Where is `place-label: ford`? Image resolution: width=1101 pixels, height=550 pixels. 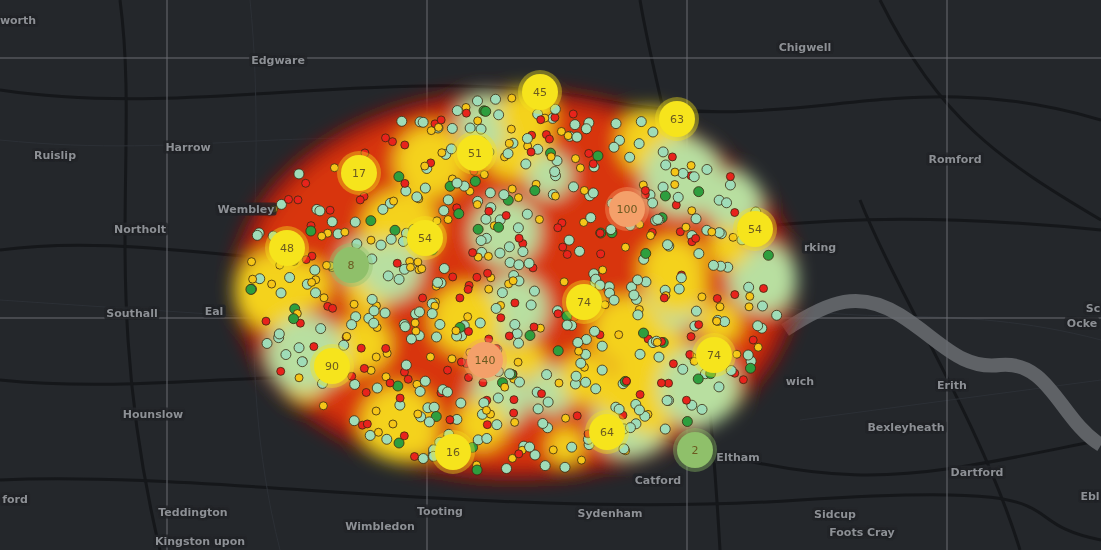
place-label: ford is located at coordinates (15, 499).